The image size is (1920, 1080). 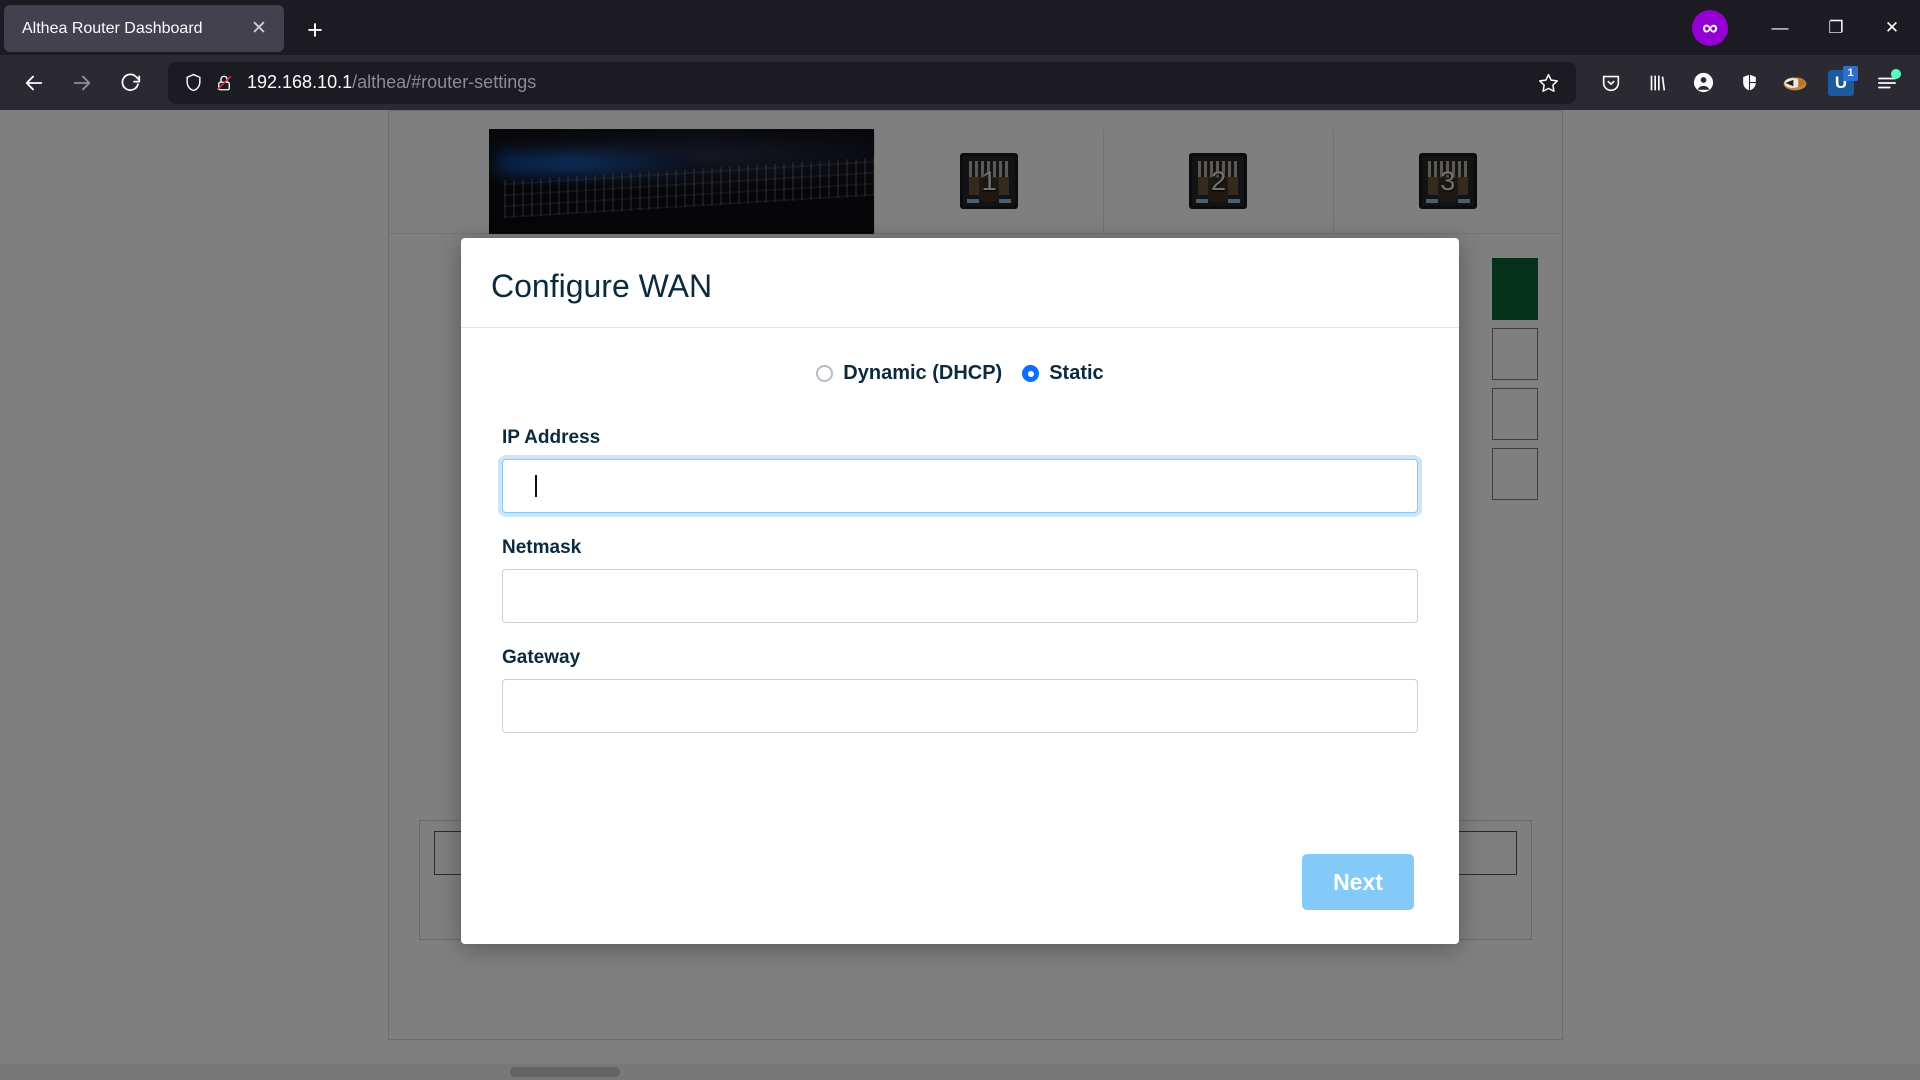 What do you see at coordinates (315, 30) in the screenshot?
I see `new-tab-button: +` at bounding box center [315, 30].